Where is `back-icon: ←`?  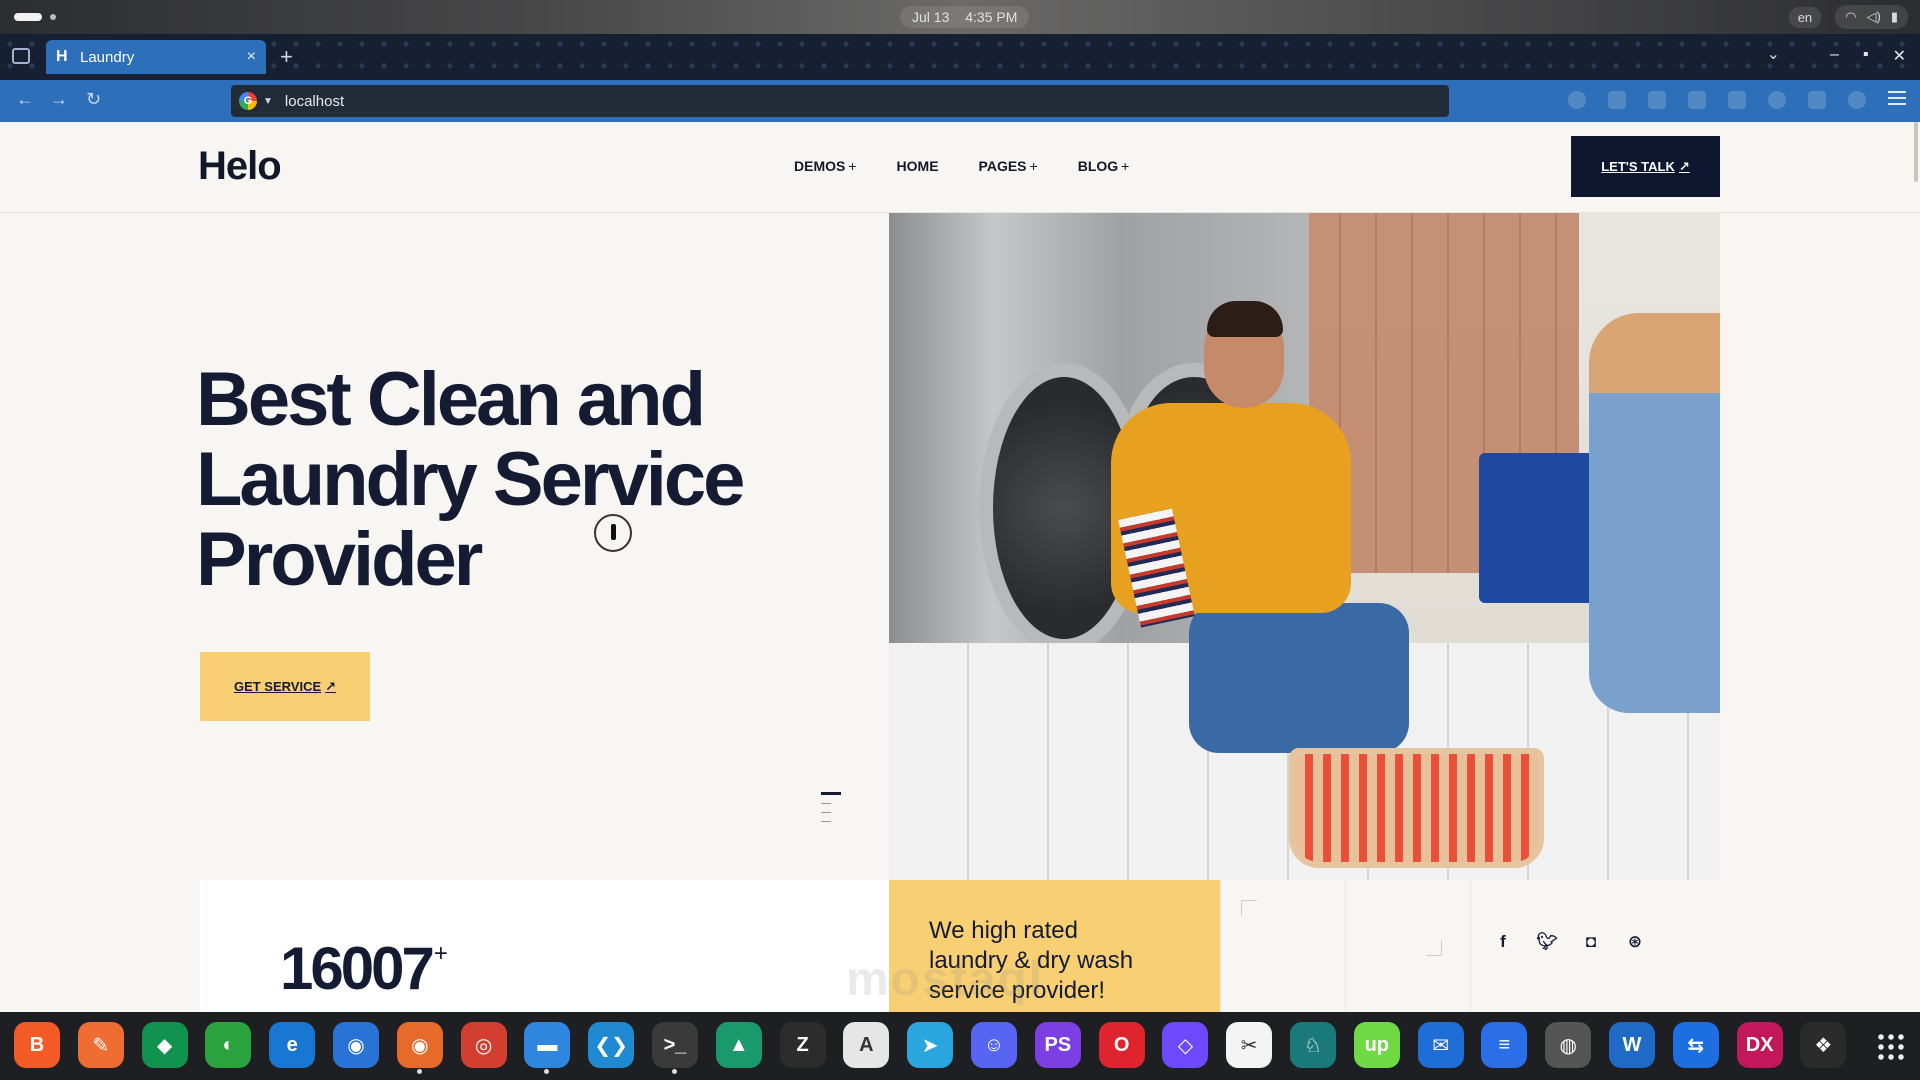 back-icon: ← is located at coordinates (25, 99).